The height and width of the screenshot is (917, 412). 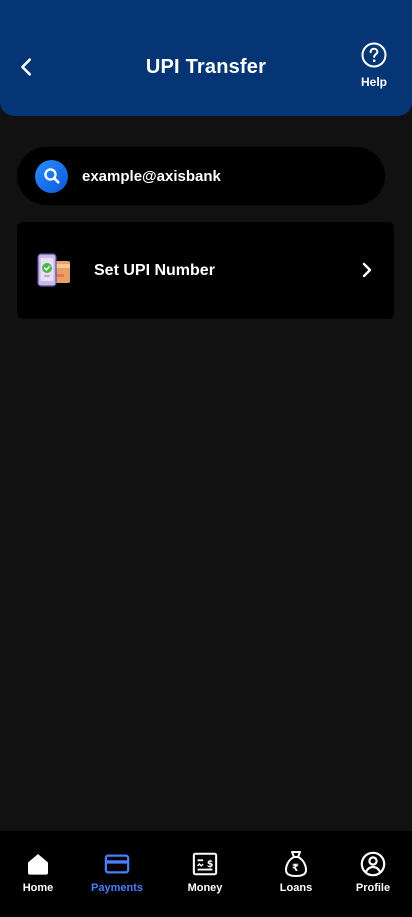 What do you see at coordinates (151, 176) in the screenshot?
I see `search-value: example@axisbank` at bounding box center [151, 176].